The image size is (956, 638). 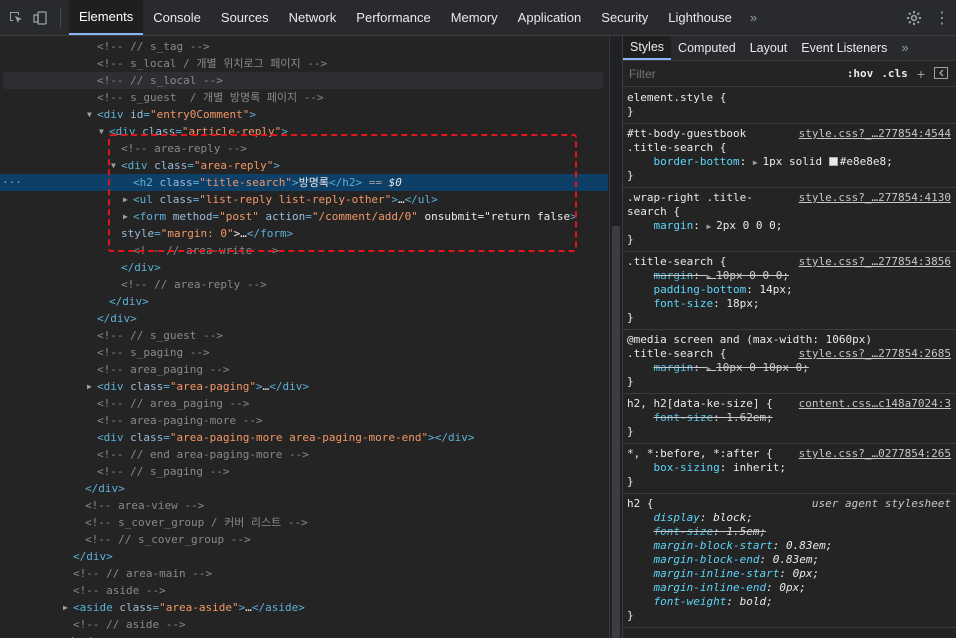 I want to click on kebab-menu-icon: ⋮, so click(x=942, y=17).